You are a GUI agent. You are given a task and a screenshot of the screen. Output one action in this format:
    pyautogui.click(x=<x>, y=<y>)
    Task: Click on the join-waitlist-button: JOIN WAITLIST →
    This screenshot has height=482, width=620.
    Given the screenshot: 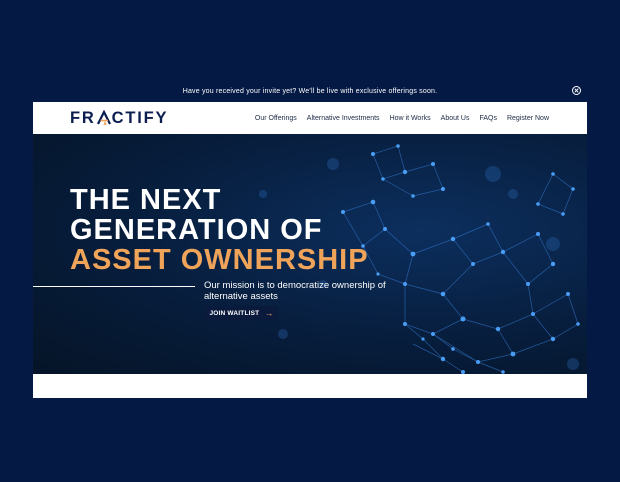 What is the action you would take?
    pyautogui.click(x=241, y=313)
    